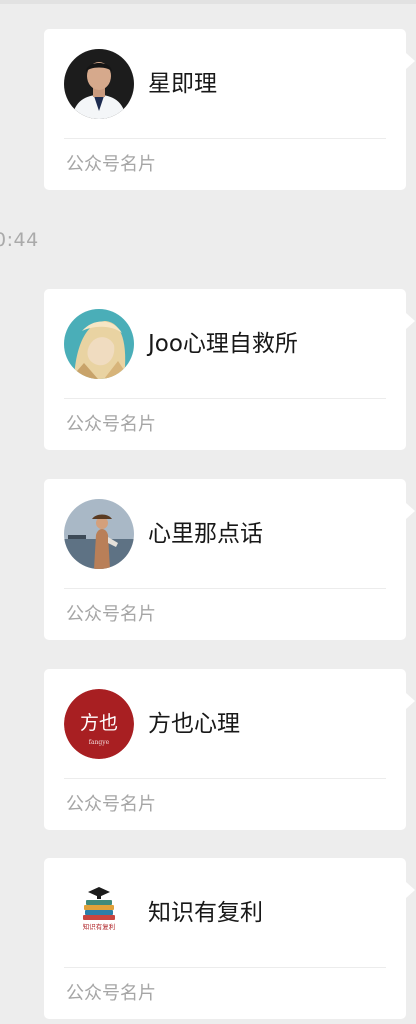 Image resolution: width=416 pixels, height=1024 pixels. I want to click on books-logo-avatar: 知识有复利, so click(99, 913).